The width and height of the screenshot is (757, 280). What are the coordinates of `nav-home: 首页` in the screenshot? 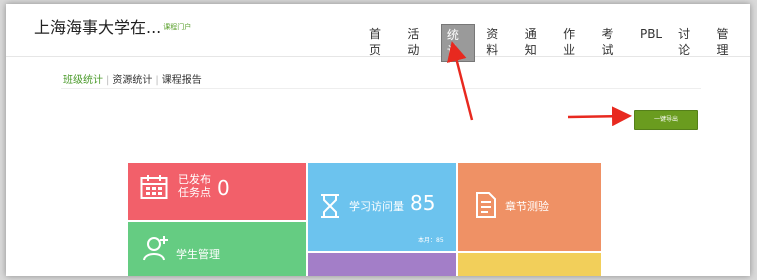 It's located at (380, 43).